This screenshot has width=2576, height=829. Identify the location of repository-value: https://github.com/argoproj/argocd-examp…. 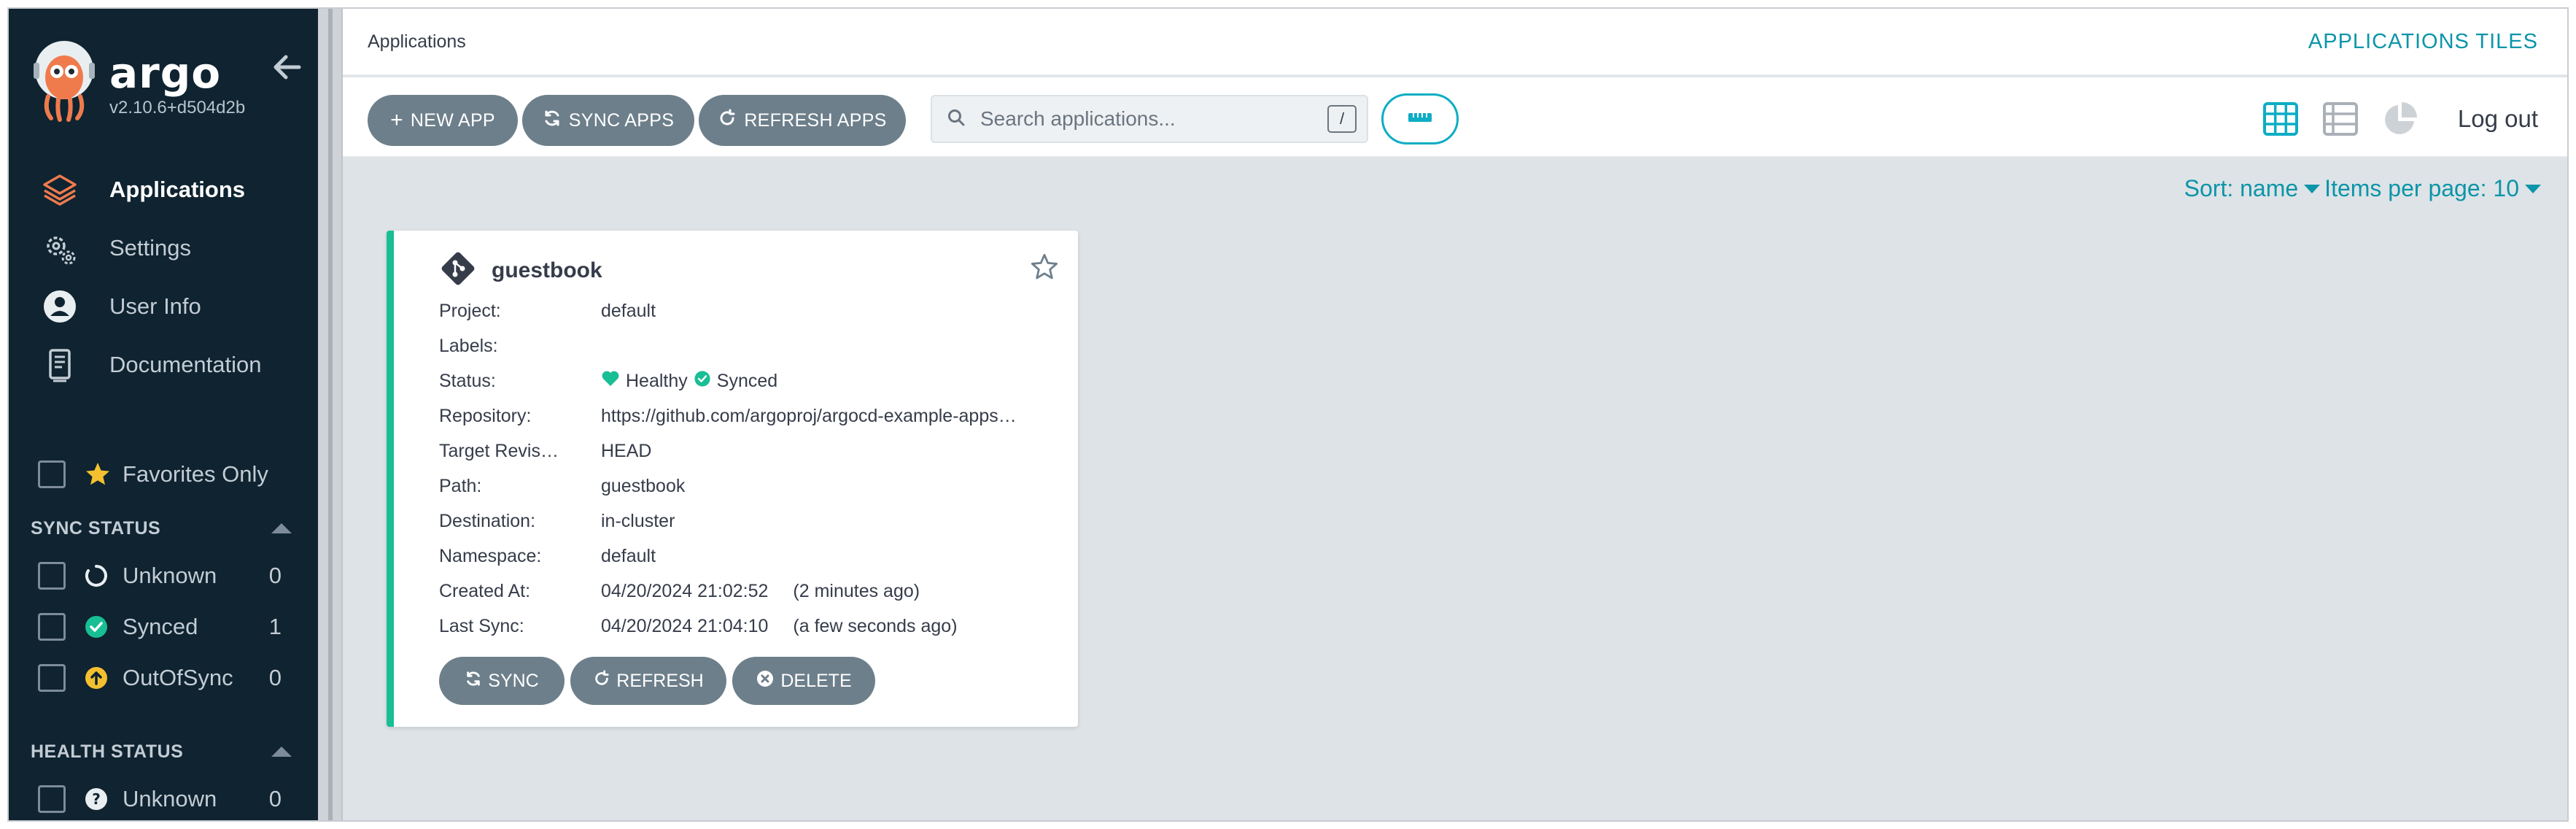
(809, 417).